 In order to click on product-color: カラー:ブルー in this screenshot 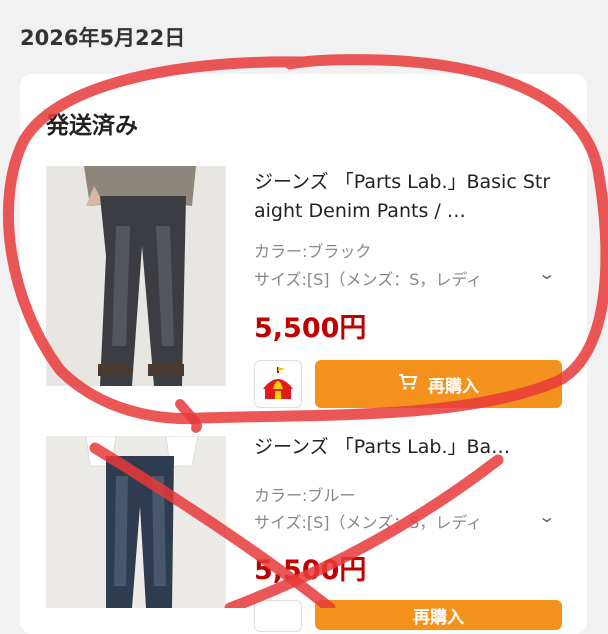, I will do `click(305, 495)`.